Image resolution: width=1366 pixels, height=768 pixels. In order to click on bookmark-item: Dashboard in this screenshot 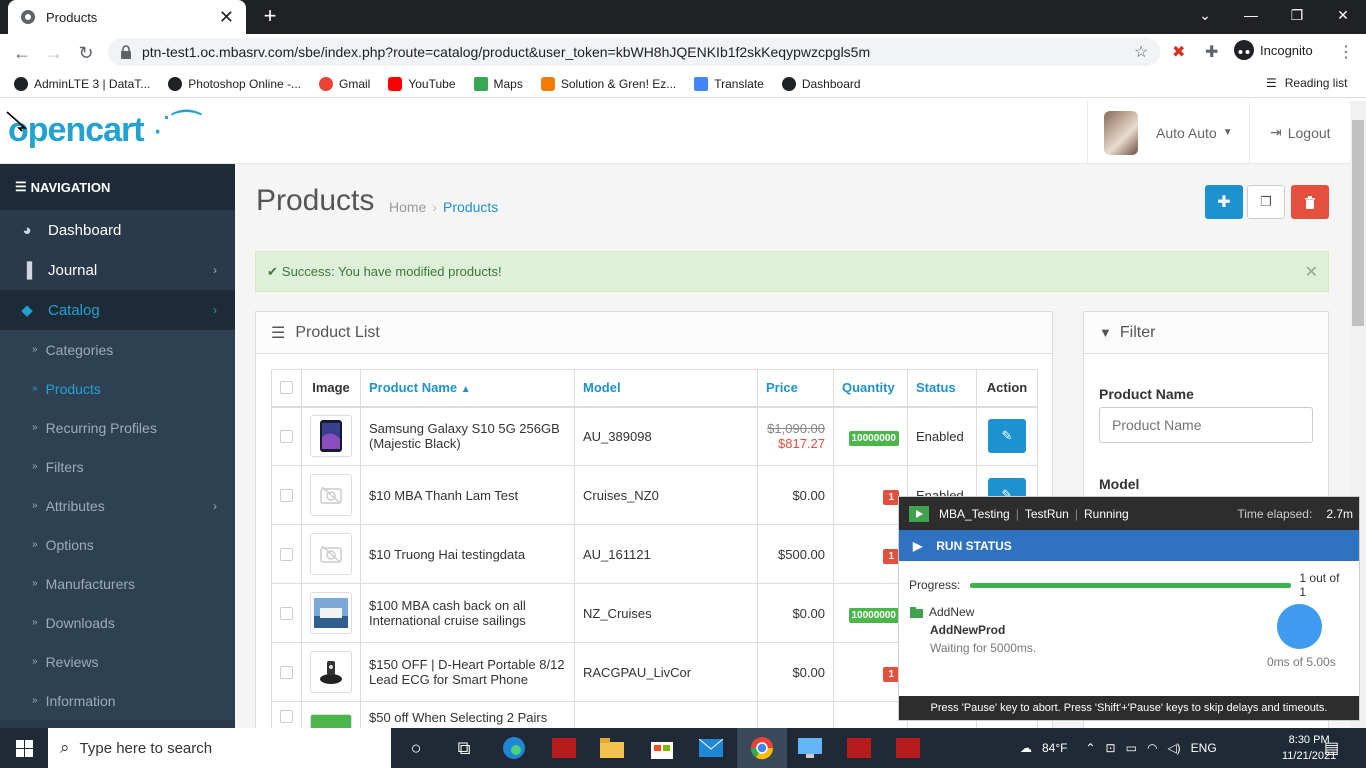, I will do `click(821, 83)`.